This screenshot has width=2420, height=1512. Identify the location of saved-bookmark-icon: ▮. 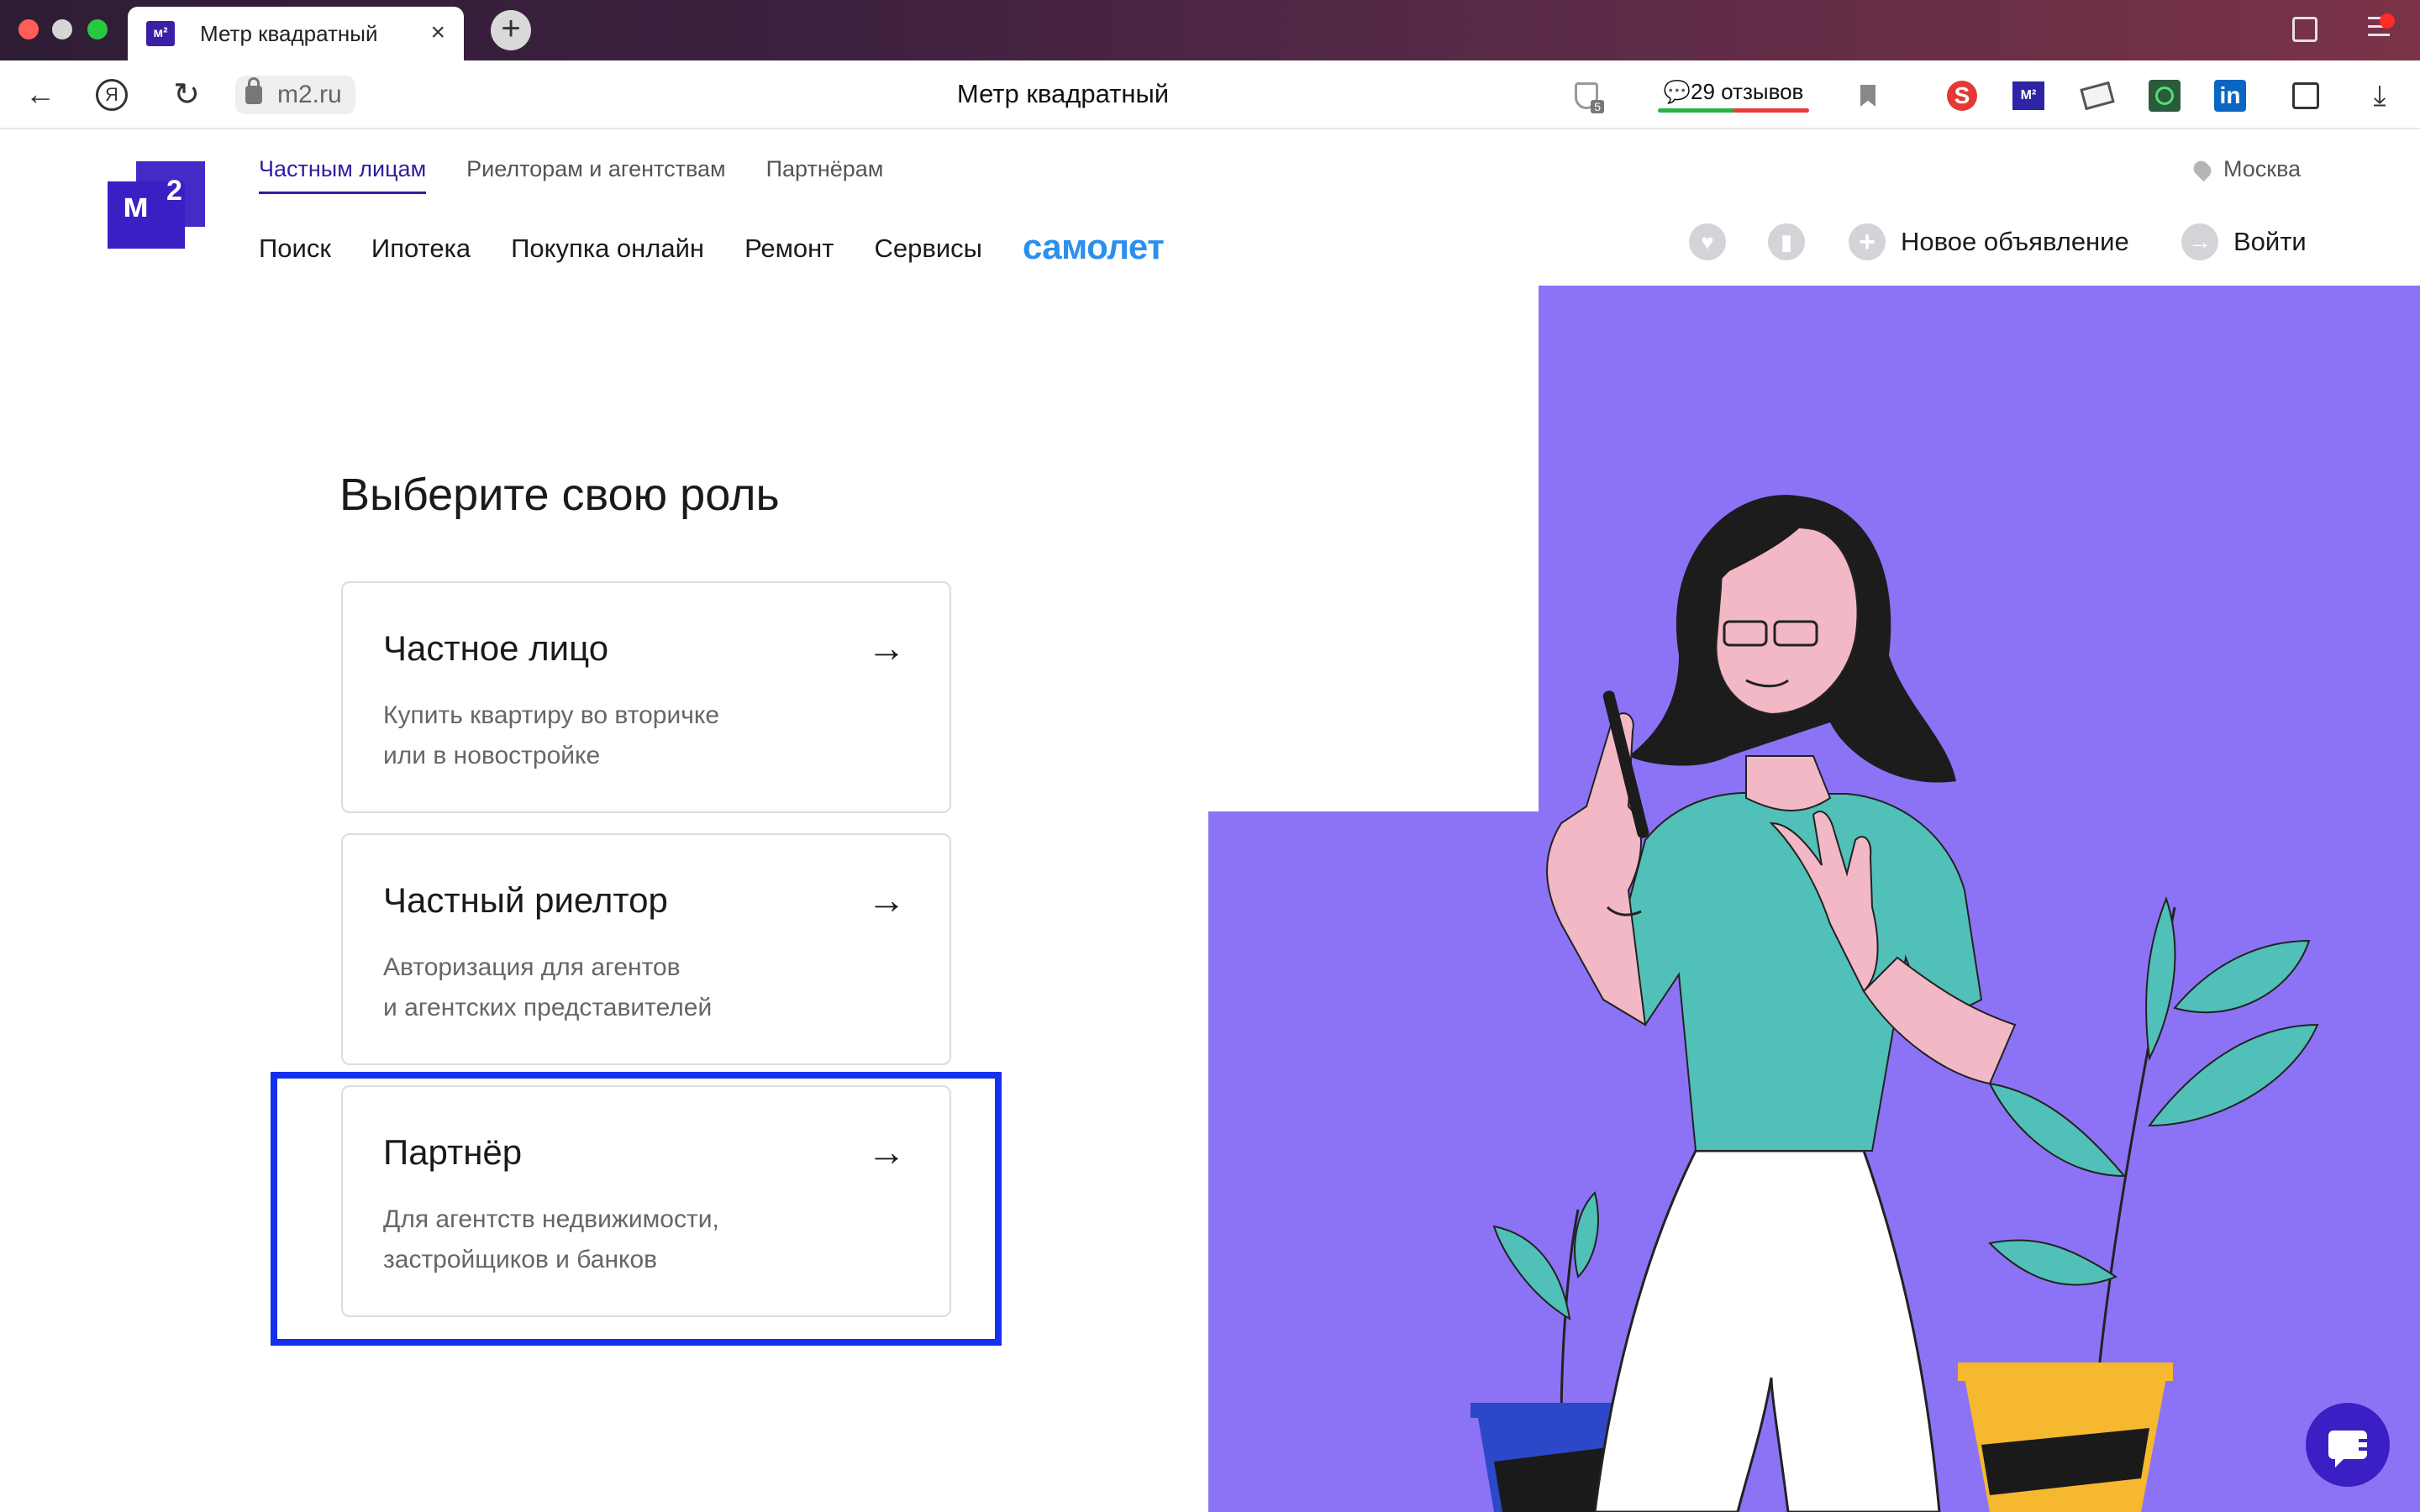
(1787, 241).